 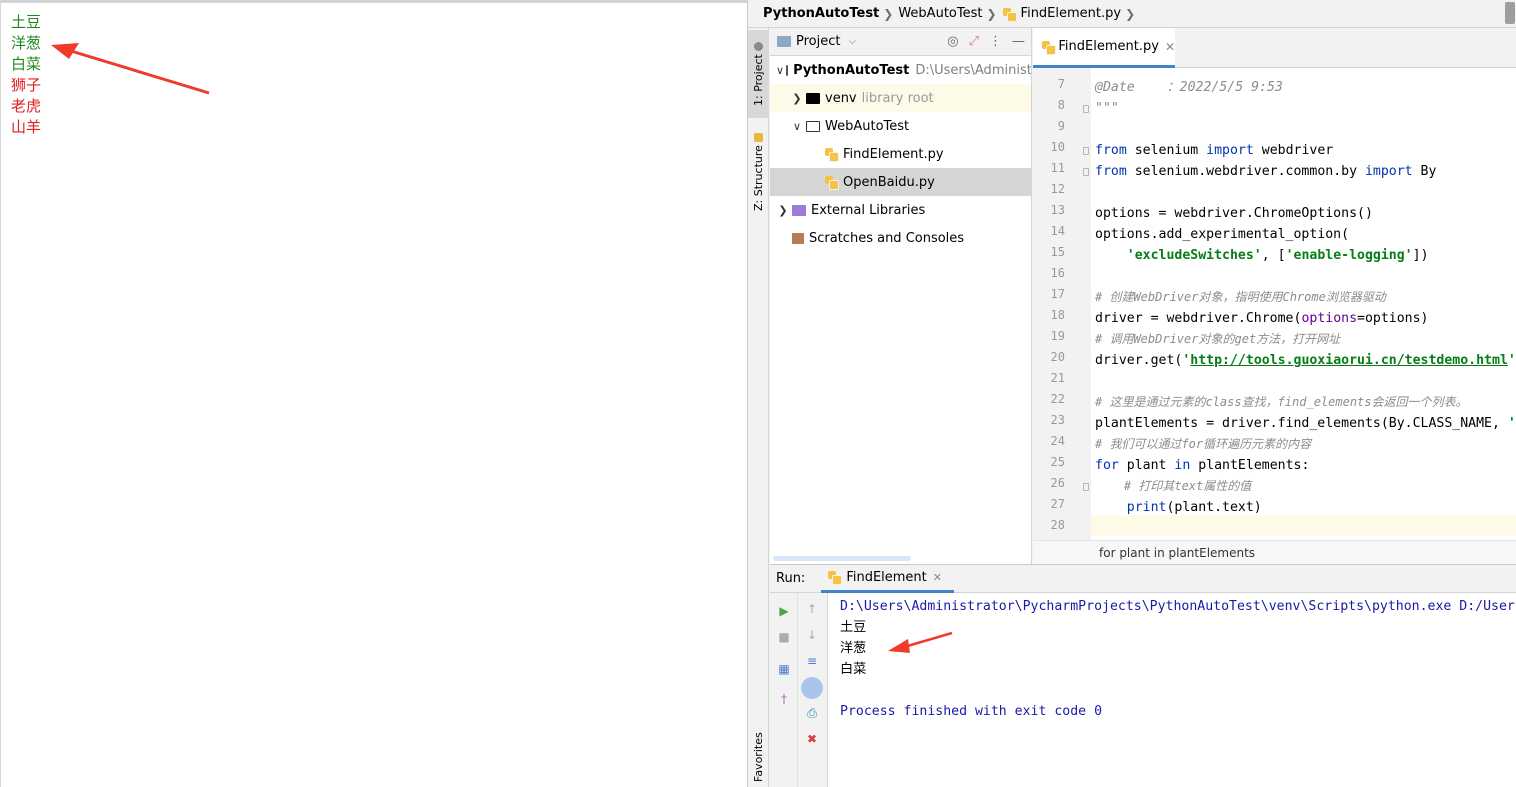 What do you see at coordinates (940, 13) in the screenshot?
I see `breadcrumb-folder: WebAutoTest` at bounding box center [940, 13].